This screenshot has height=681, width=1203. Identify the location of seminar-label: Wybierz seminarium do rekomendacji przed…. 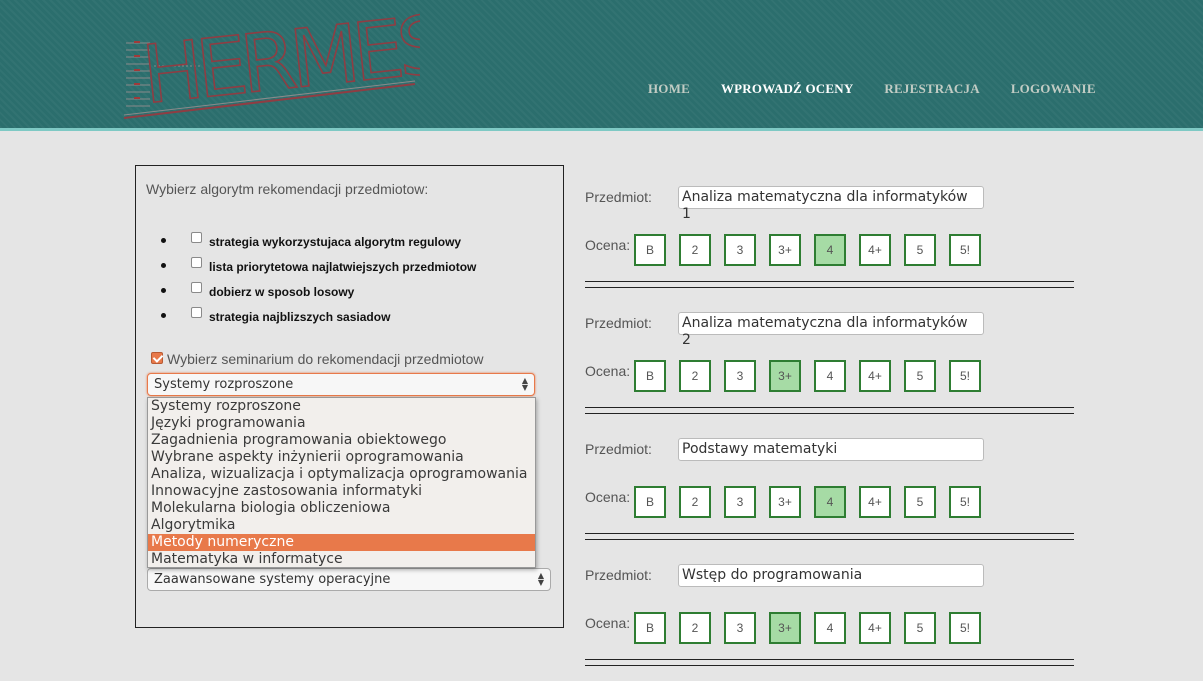
(325, 359).